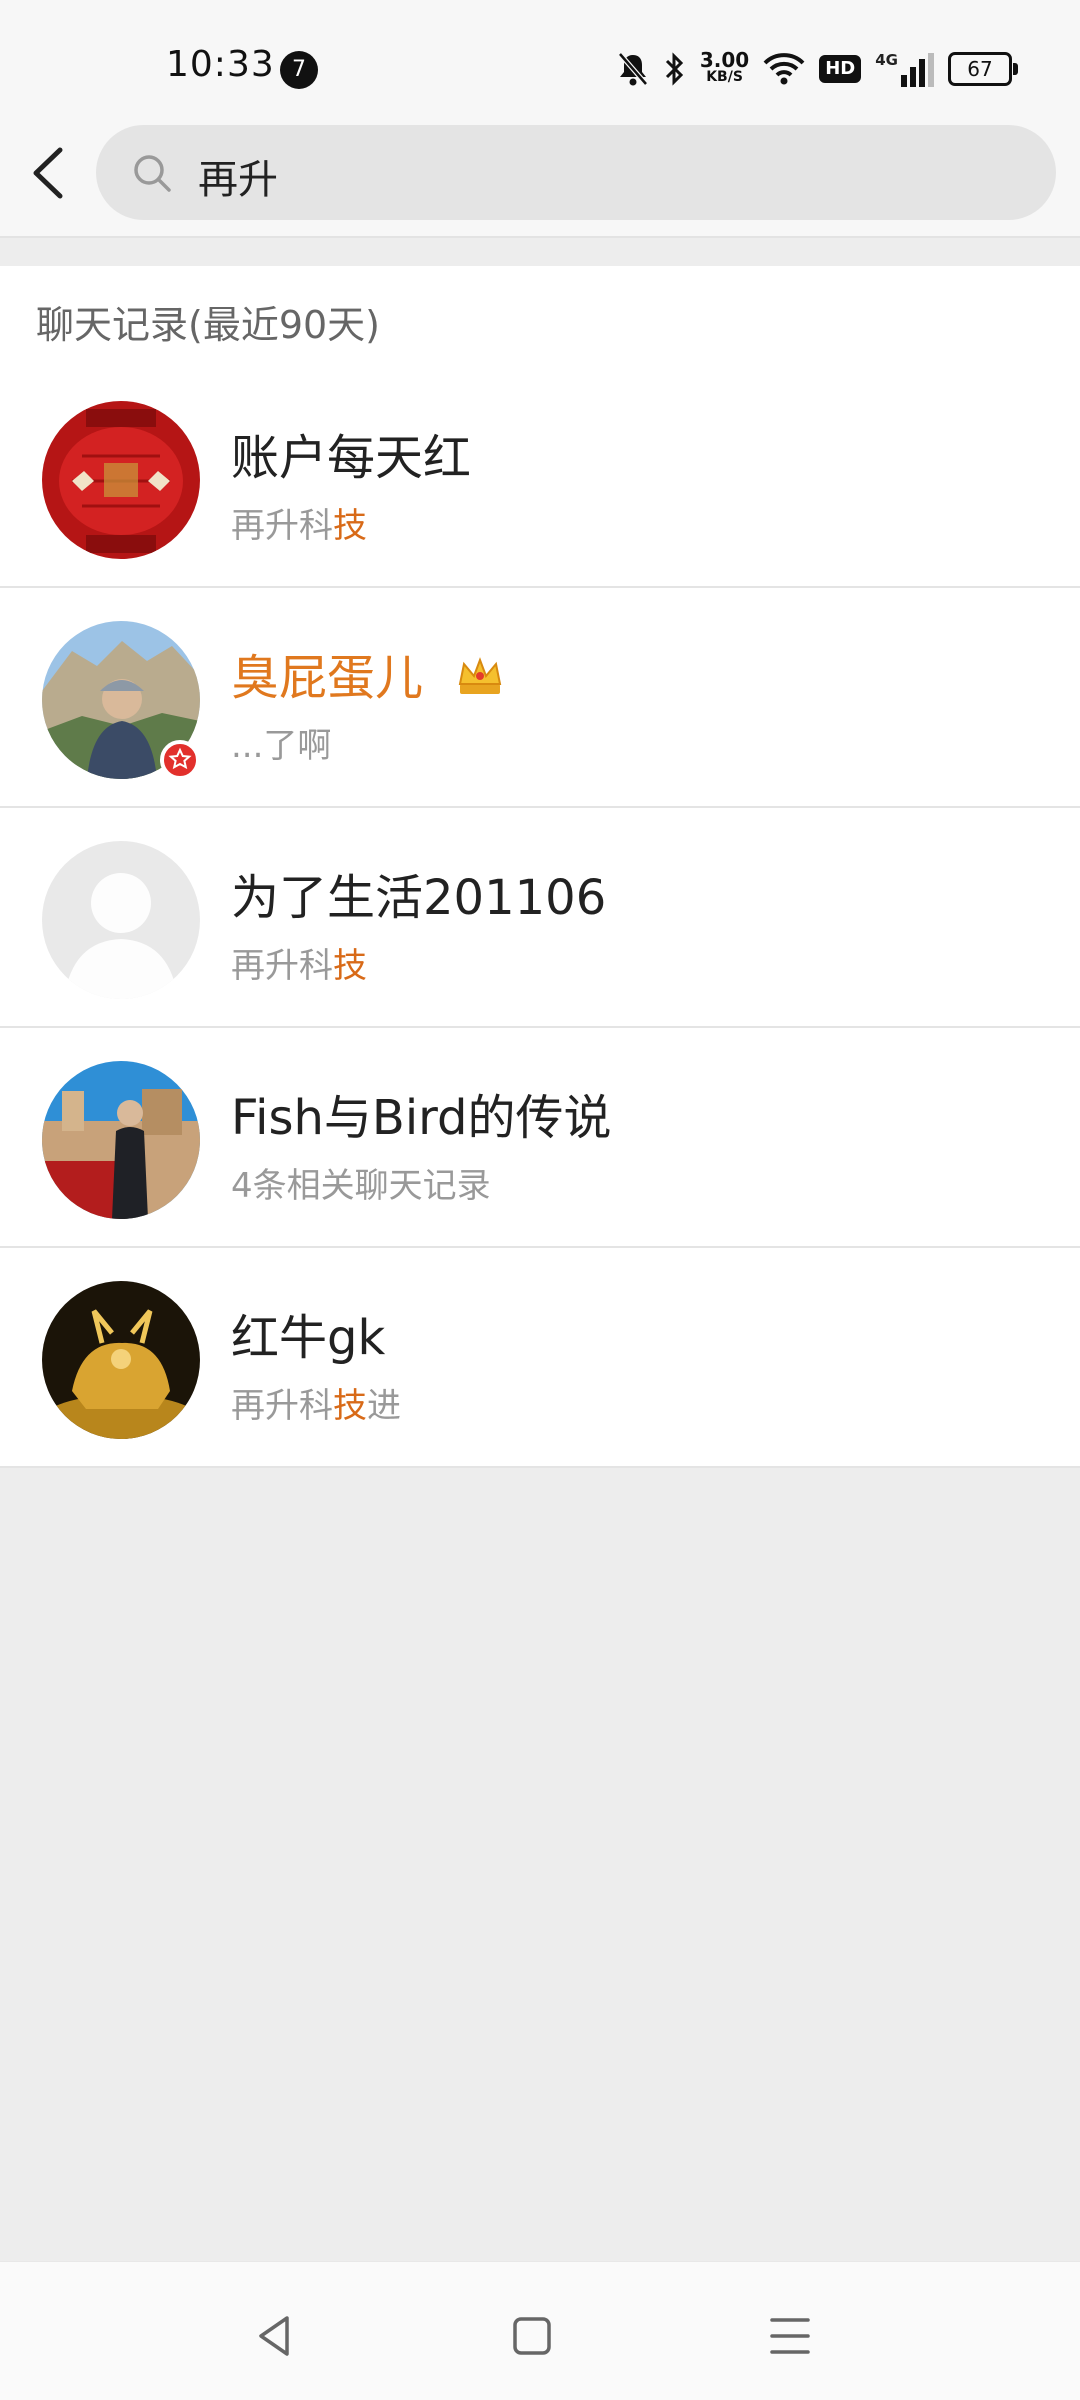  What do you see at coordinates (724, 60) in the screenshot?
I see `network-speed-value: 3.00` at bounding box center [724, 60].